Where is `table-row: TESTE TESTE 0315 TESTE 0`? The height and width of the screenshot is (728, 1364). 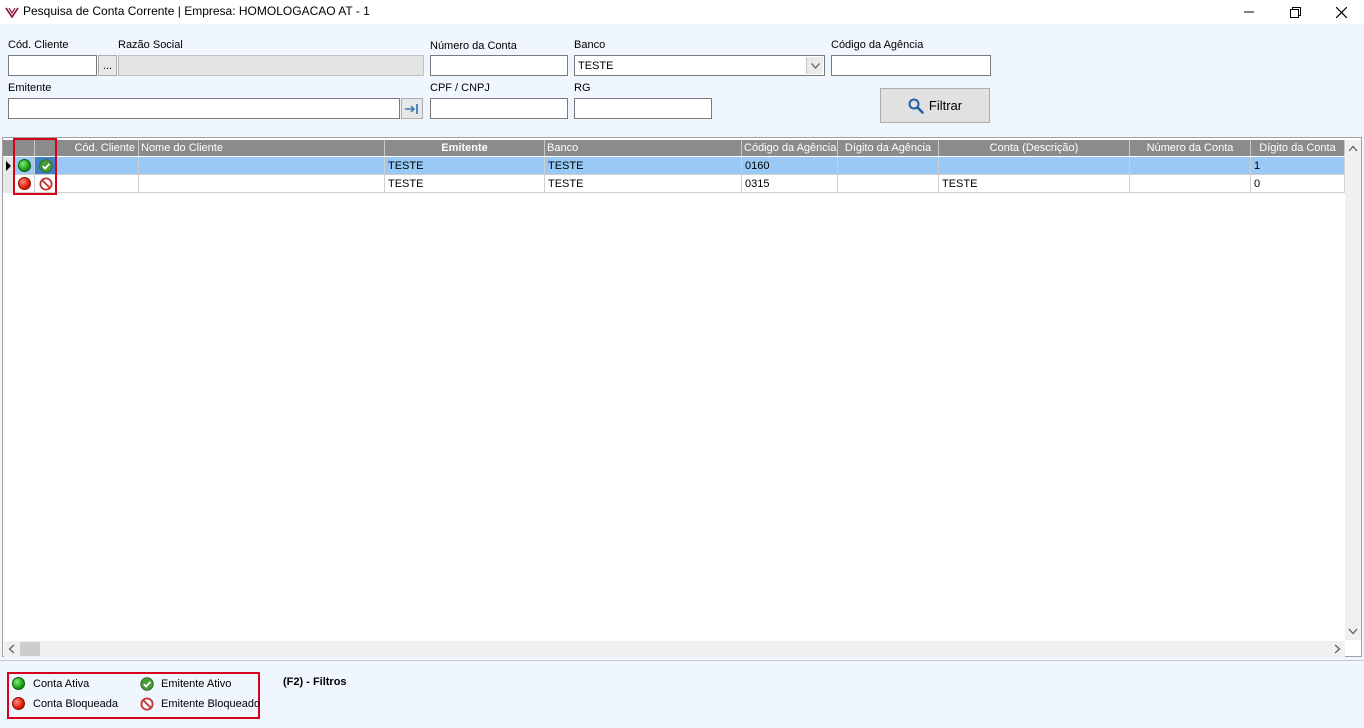
table-row: TESTE TESTE 0315 TESTE 0 is located at coordinates (674, 184).